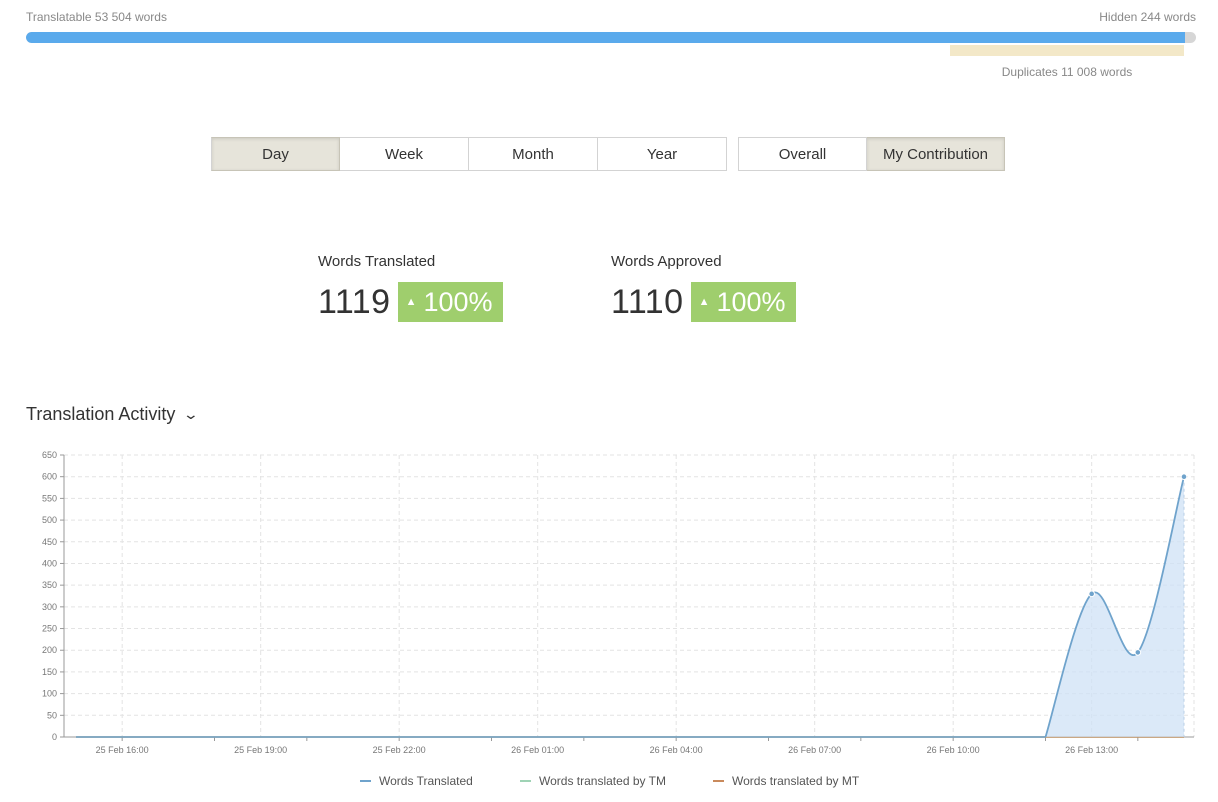 The width and height of the screenshot is (1218, 802). What do you see at coordinates (458, 301) in the screenshot?
I see `words-translated-change: 100%` at bounding box center [458, 301].